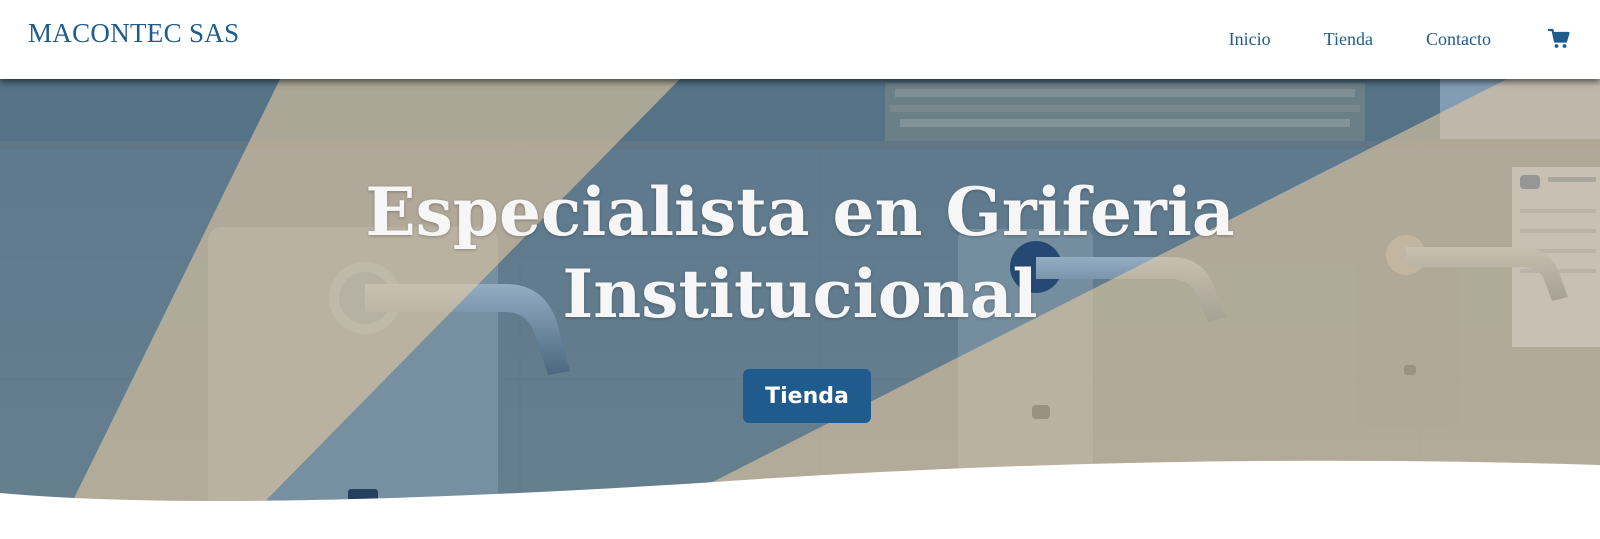  What do you see at coordinates (1250, 39) in the screenshot?
I see `nav-link-inicio: Inicio` at bounding box center [1250, 39].